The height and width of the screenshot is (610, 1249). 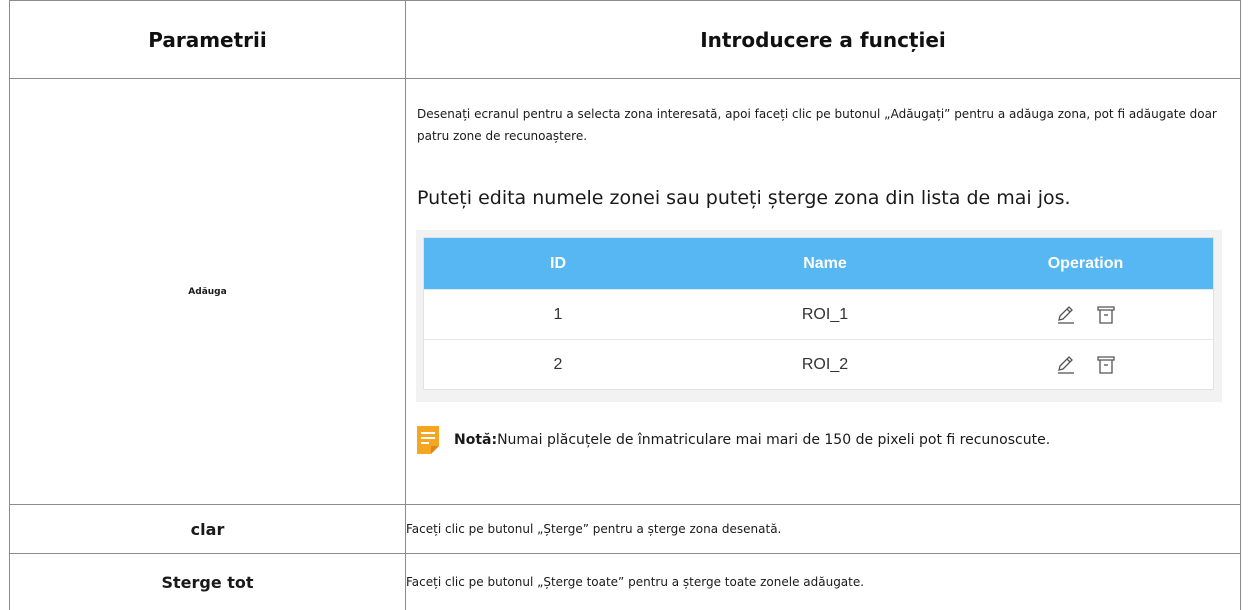 I want to click on note-label: Notă:, so click(x=475, y=440).